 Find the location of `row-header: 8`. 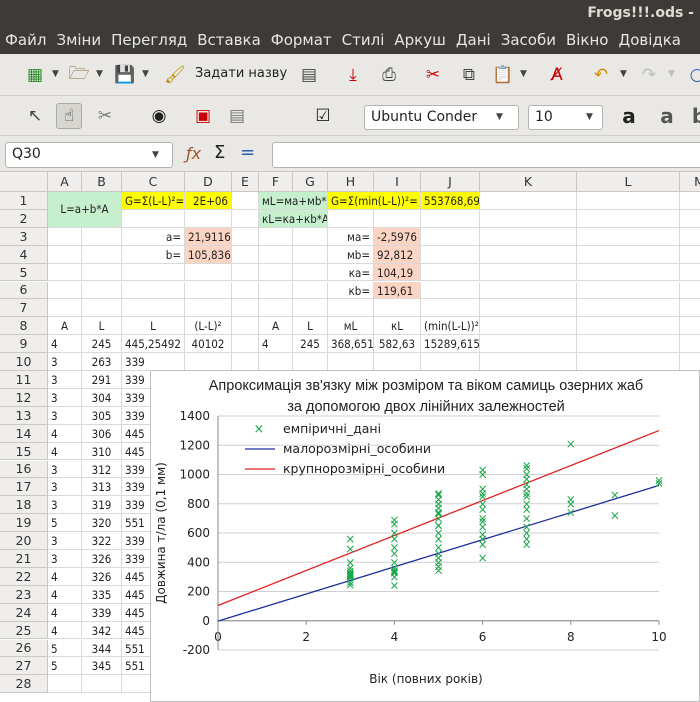

row-header: 8 is located at coordinates (24, 326).